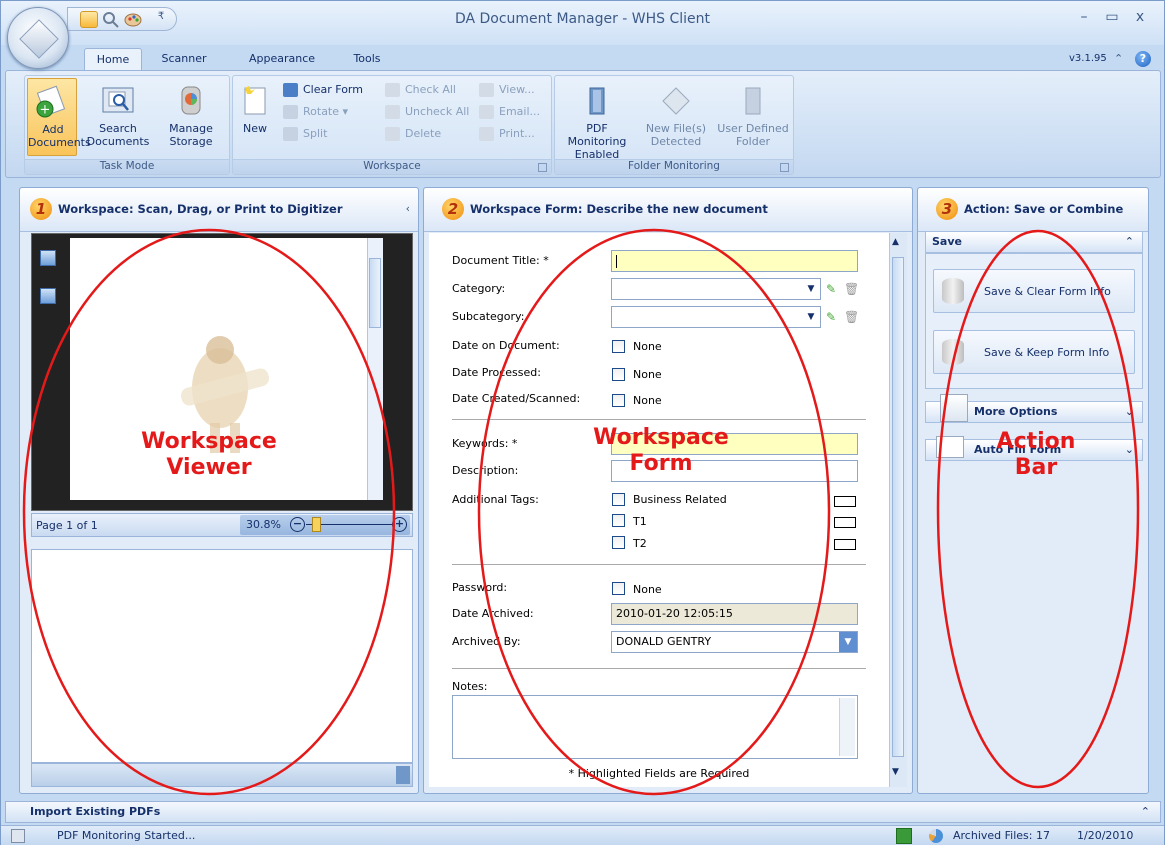  Describe the element at coordinates (52, 102) in the screenshot. I see `add-documents-icon: +` at that location.